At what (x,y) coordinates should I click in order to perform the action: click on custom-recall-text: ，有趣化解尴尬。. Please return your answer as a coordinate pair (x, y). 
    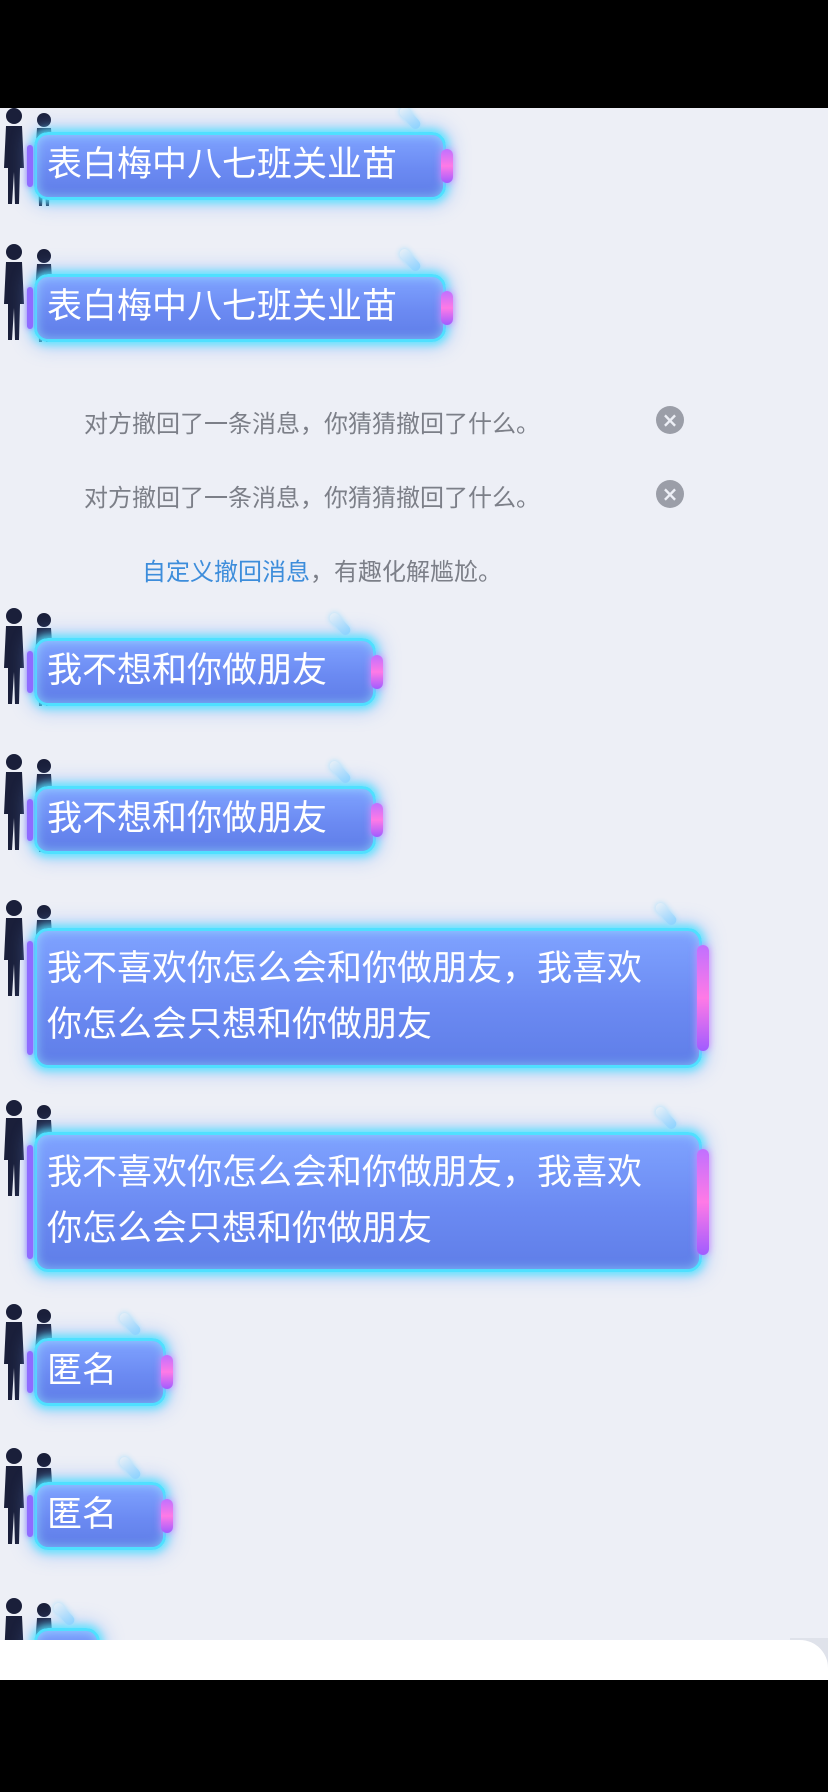
    Looking at the image, I should click on (406, 572).